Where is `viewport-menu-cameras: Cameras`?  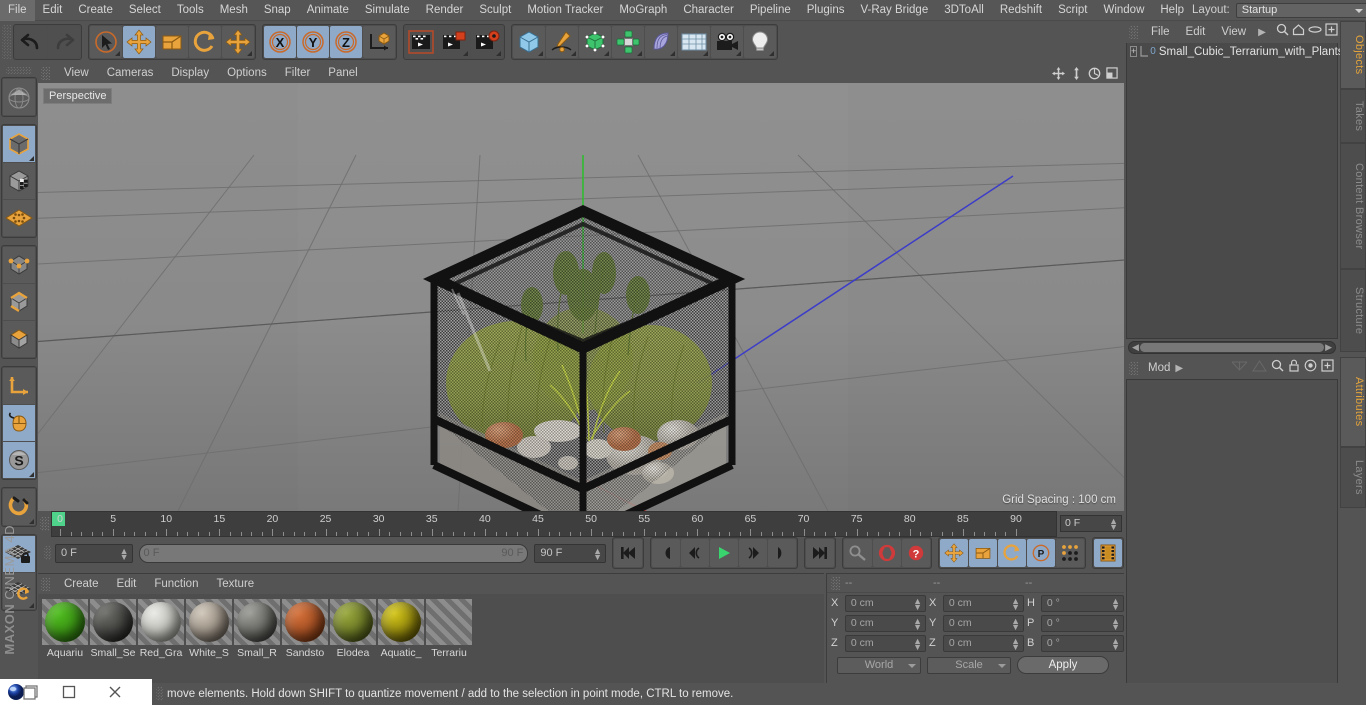
viewport-menu-cameras: Cameras is located at coordinates (130, 73).